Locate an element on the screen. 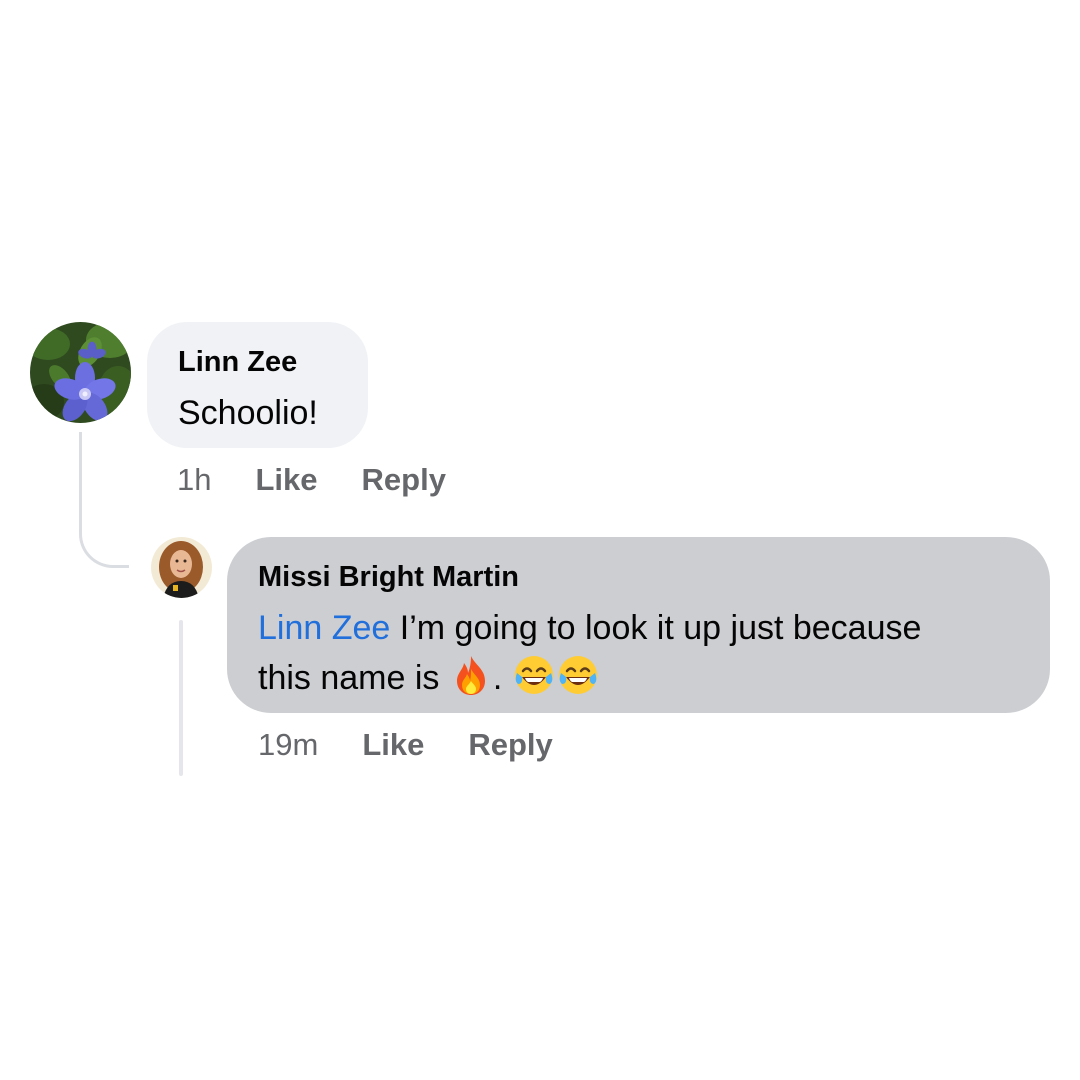  thread-connector-line is located at coordinates (181, 698).